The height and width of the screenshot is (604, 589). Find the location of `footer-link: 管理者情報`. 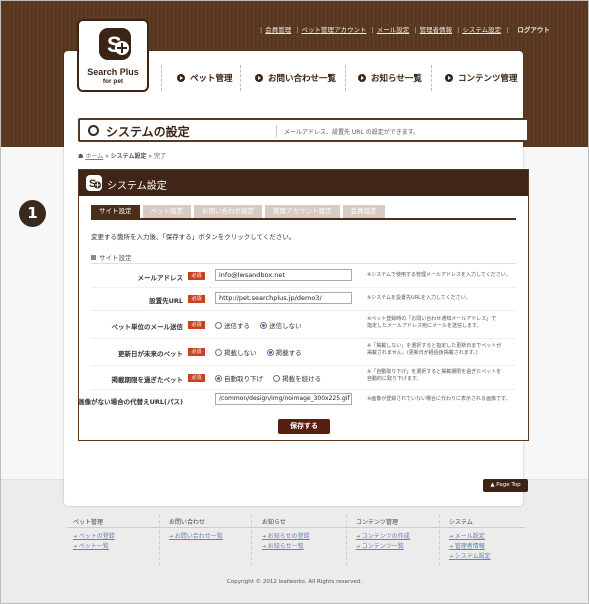

footer-link: 管理者情報 is located at coordinates (470, 547).